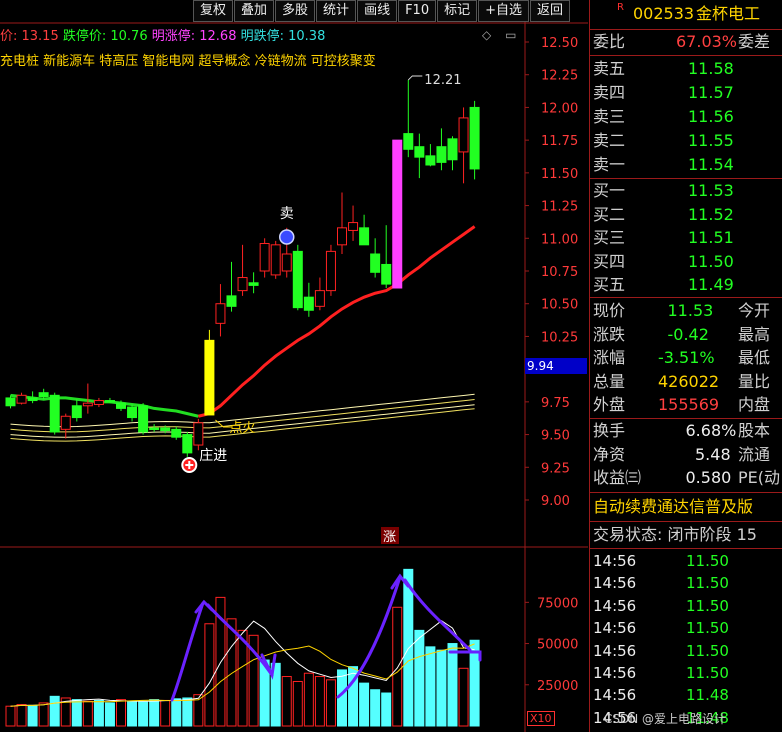 The height and width of the screenshot is (732, 782). I want to click on limit-info-2: 明涨停: 12.68, so click(196, 36).